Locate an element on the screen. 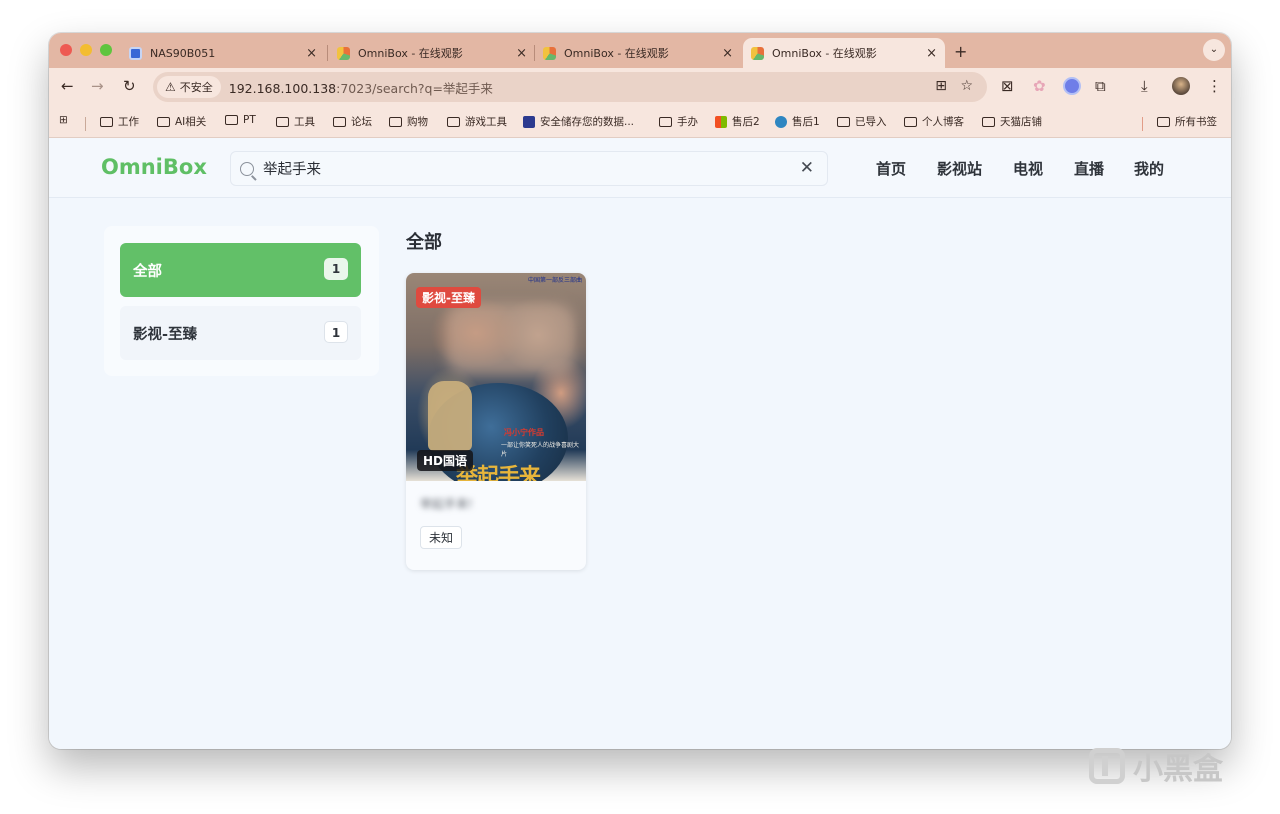 This screenshot has height=814, width=1280. forward-arrow-icon: → is located at coordinates (97, 86).